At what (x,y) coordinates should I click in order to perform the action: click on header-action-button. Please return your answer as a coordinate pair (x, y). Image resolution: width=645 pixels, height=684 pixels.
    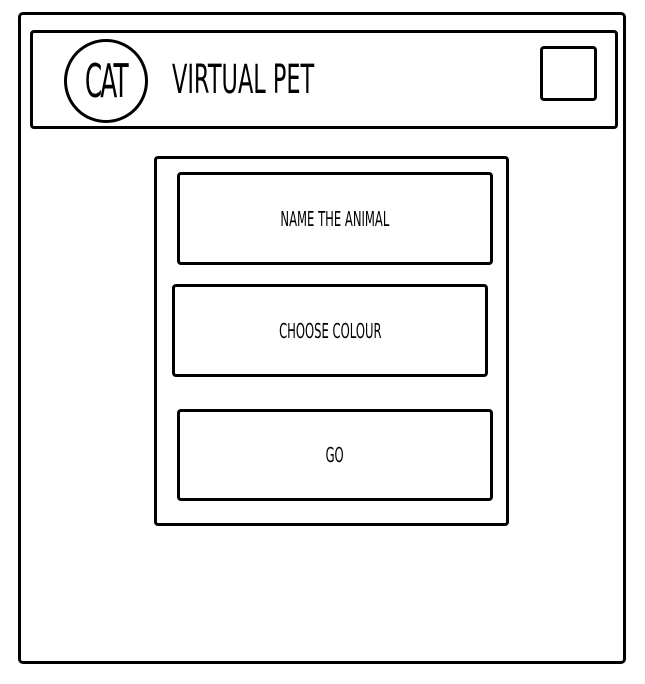
    Looking at the image, I should click on (568, 73).